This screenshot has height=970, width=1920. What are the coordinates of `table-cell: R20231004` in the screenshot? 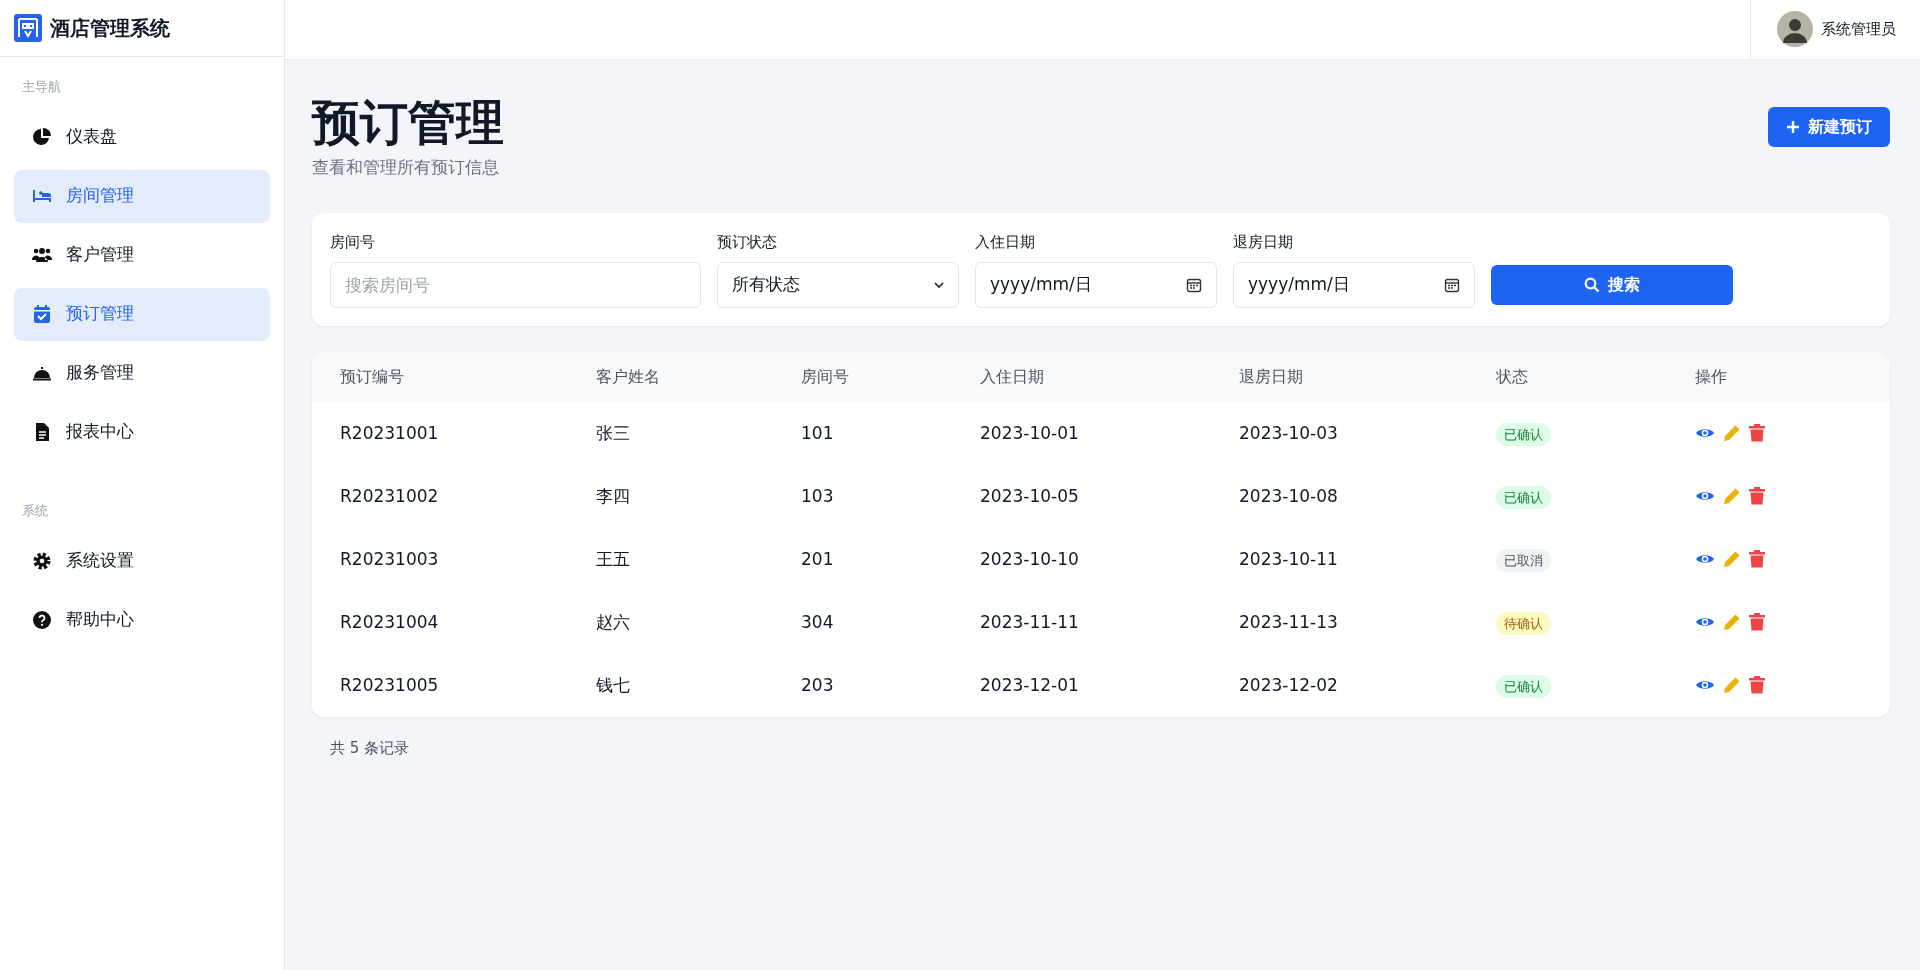 It's located at (389, 621).